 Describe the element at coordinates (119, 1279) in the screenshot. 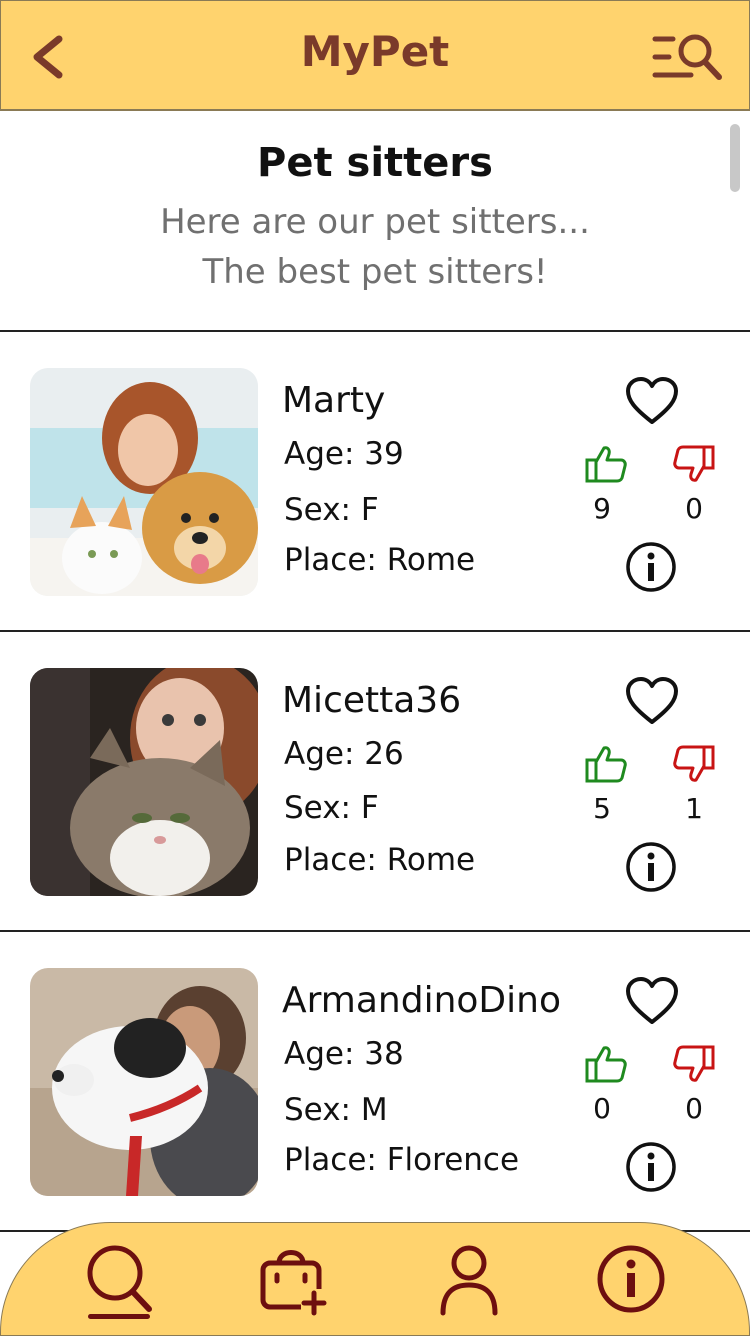

I see `search-icon` at that location.